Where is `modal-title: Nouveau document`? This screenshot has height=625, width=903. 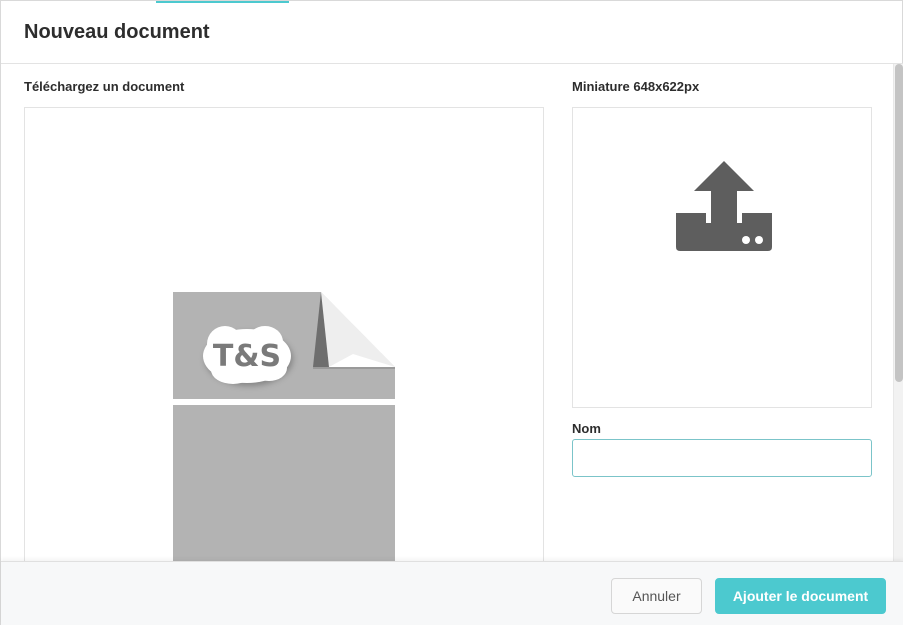 modal-title: Nouveau document is located at coordinates (117, 32).